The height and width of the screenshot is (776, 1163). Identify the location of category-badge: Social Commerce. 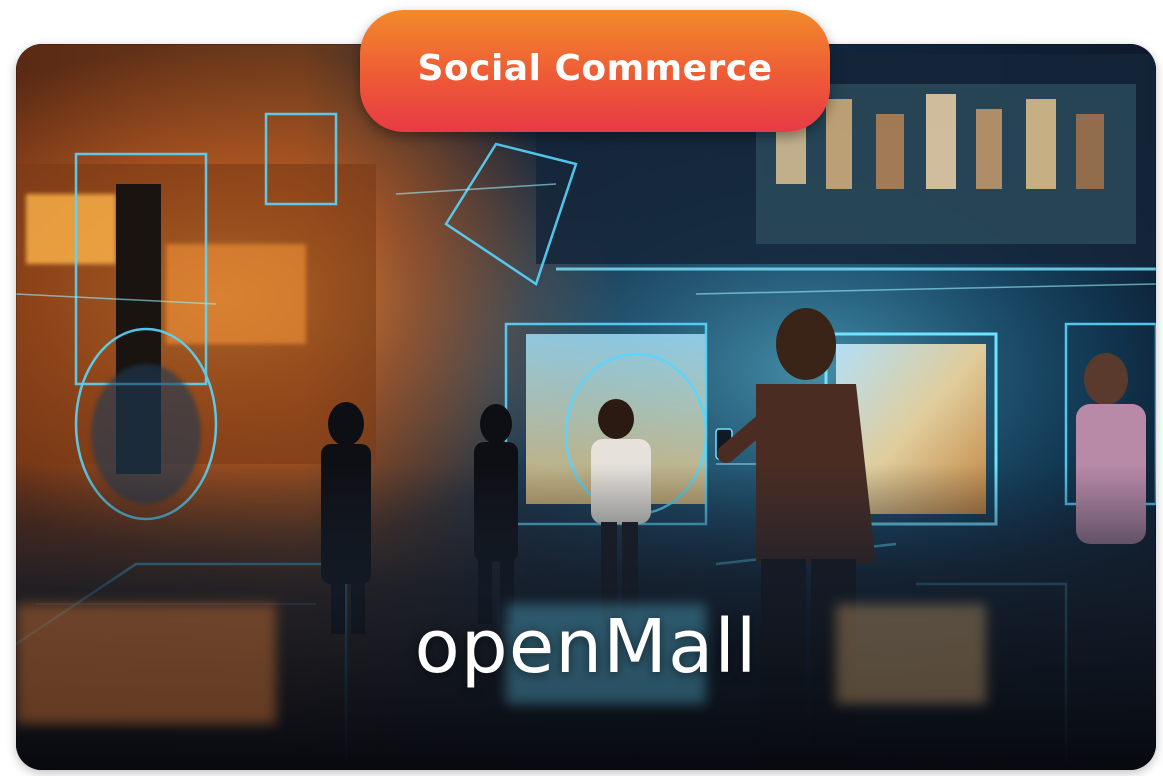
(595, 71).